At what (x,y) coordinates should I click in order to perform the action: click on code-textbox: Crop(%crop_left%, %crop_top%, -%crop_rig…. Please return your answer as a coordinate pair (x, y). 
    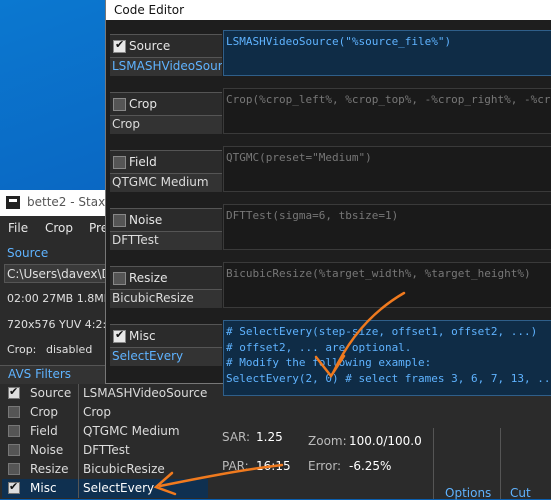
    Looking at the image, I should click on (387, 111).